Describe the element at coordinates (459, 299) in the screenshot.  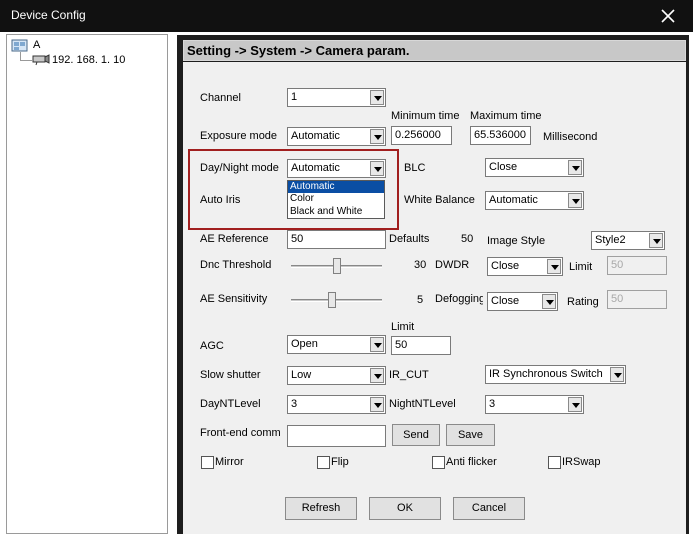
I see `defogging-label: Defogging` at that location.